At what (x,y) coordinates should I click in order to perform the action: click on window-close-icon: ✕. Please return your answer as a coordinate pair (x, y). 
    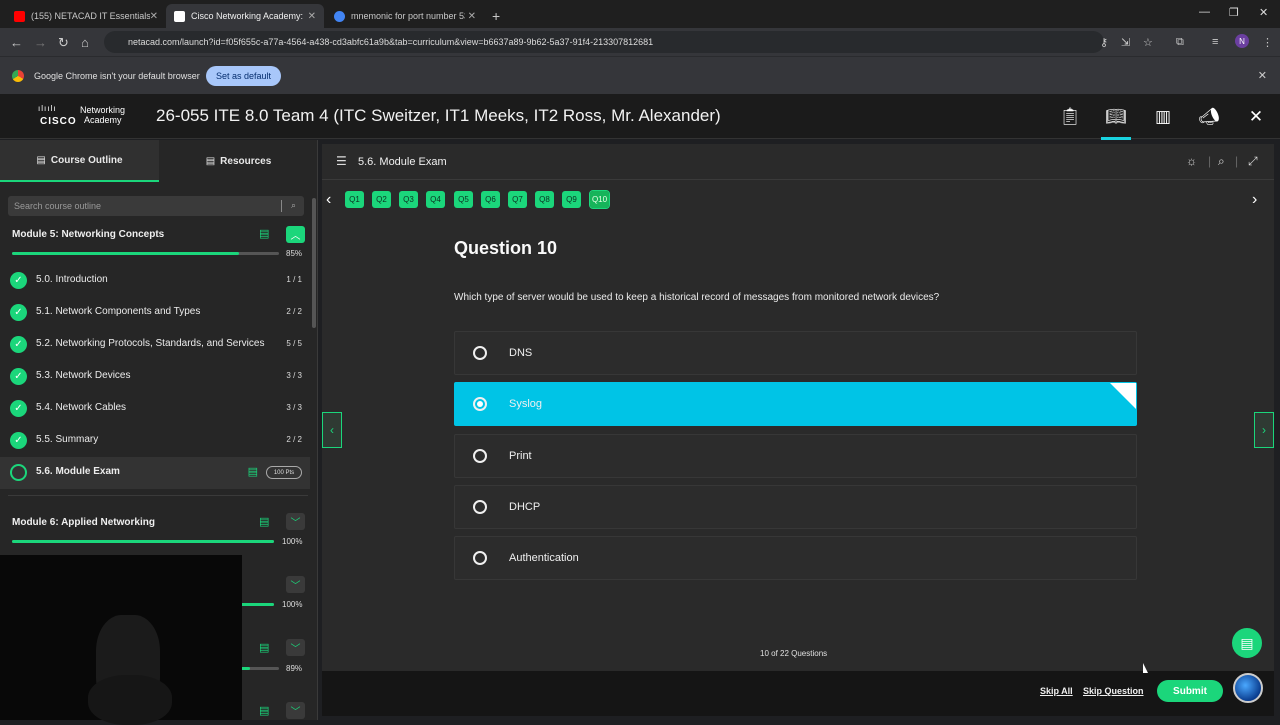
    Looking at the image, I should click on (1263, 12).